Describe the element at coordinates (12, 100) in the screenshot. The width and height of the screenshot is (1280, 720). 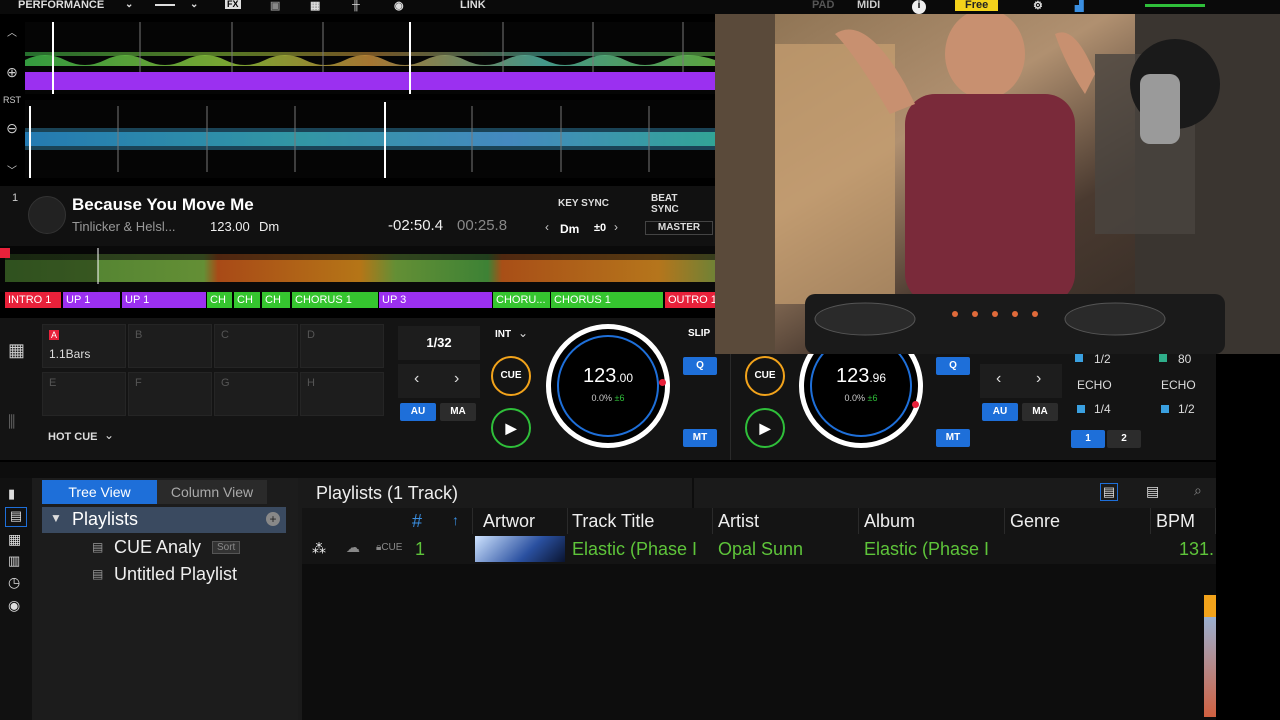
I see `reset-button: RST` at that location.